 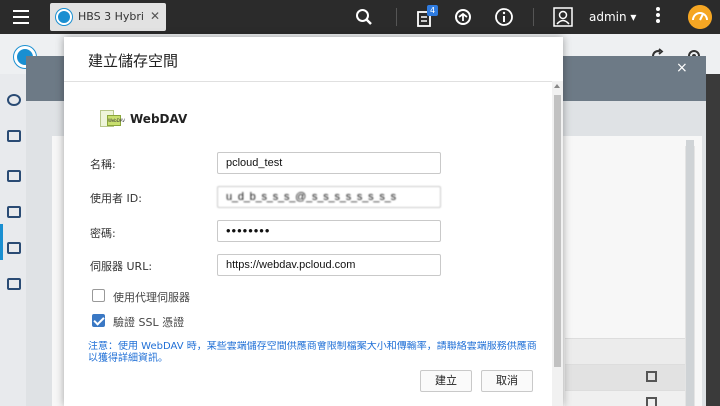 What do you see at coordinates (103, 164) in the screenshot?
I see `name-label: 名稱:` at bounding box center [103, 164].